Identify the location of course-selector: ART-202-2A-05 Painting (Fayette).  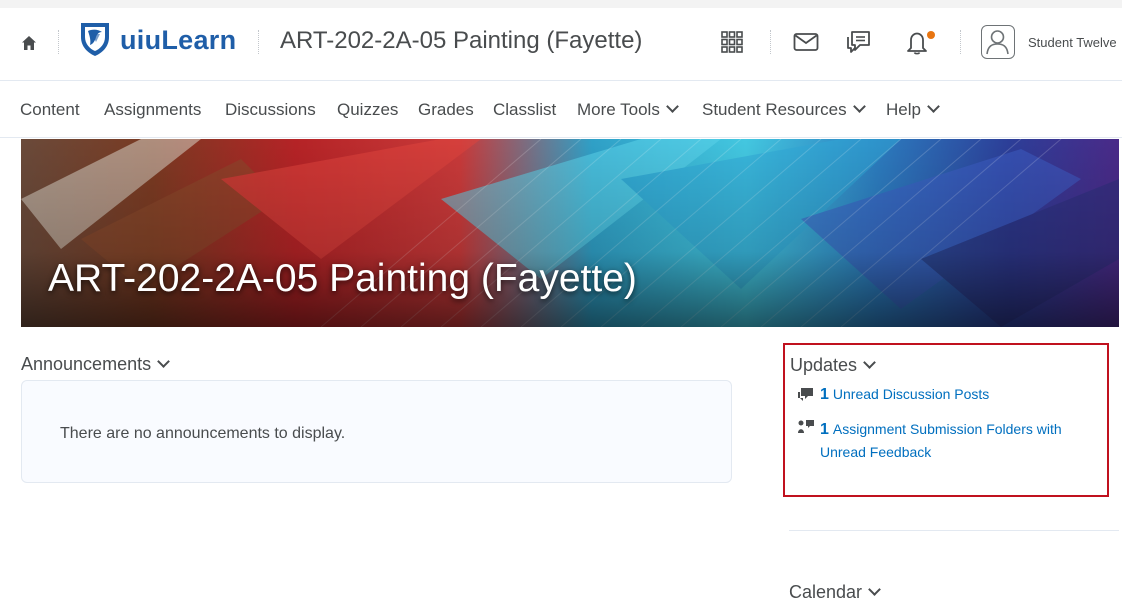
(461, 41).